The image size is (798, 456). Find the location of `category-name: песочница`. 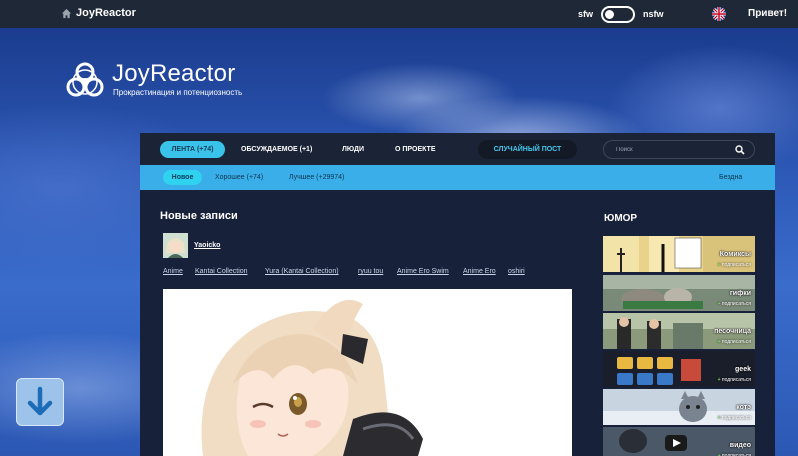

category-name: песочница is located at coordinates (732, 331).